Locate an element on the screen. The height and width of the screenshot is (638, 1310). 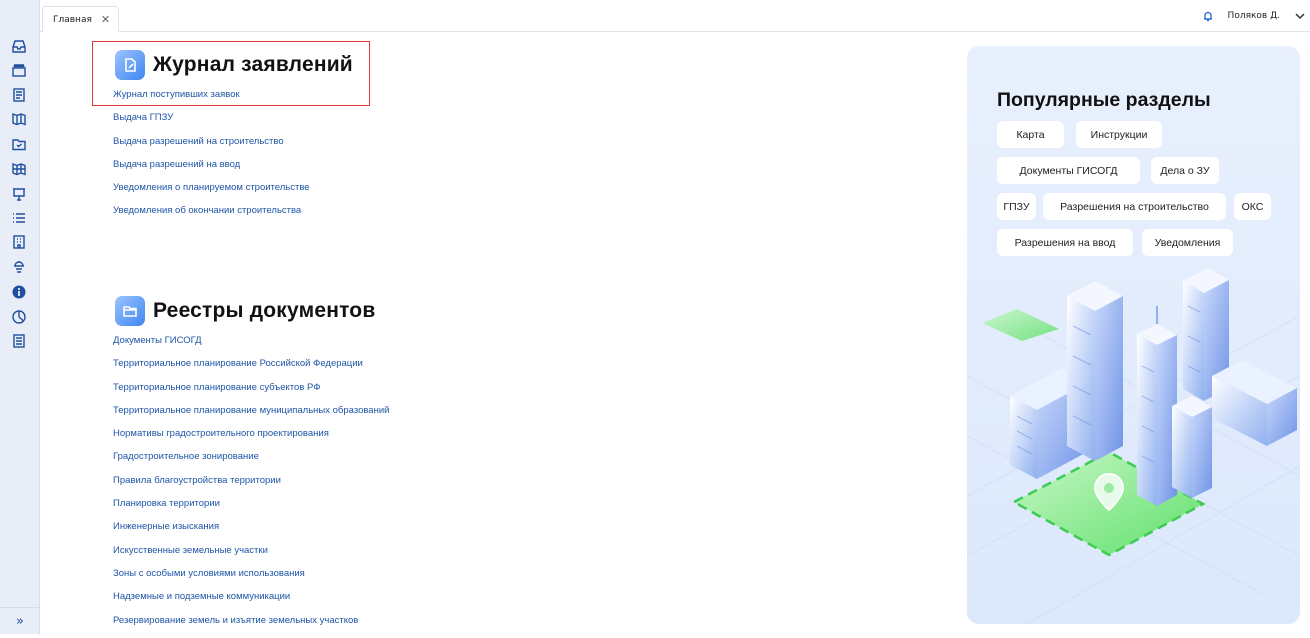
chip-map: Карта is located at coordinates (1030, 134).